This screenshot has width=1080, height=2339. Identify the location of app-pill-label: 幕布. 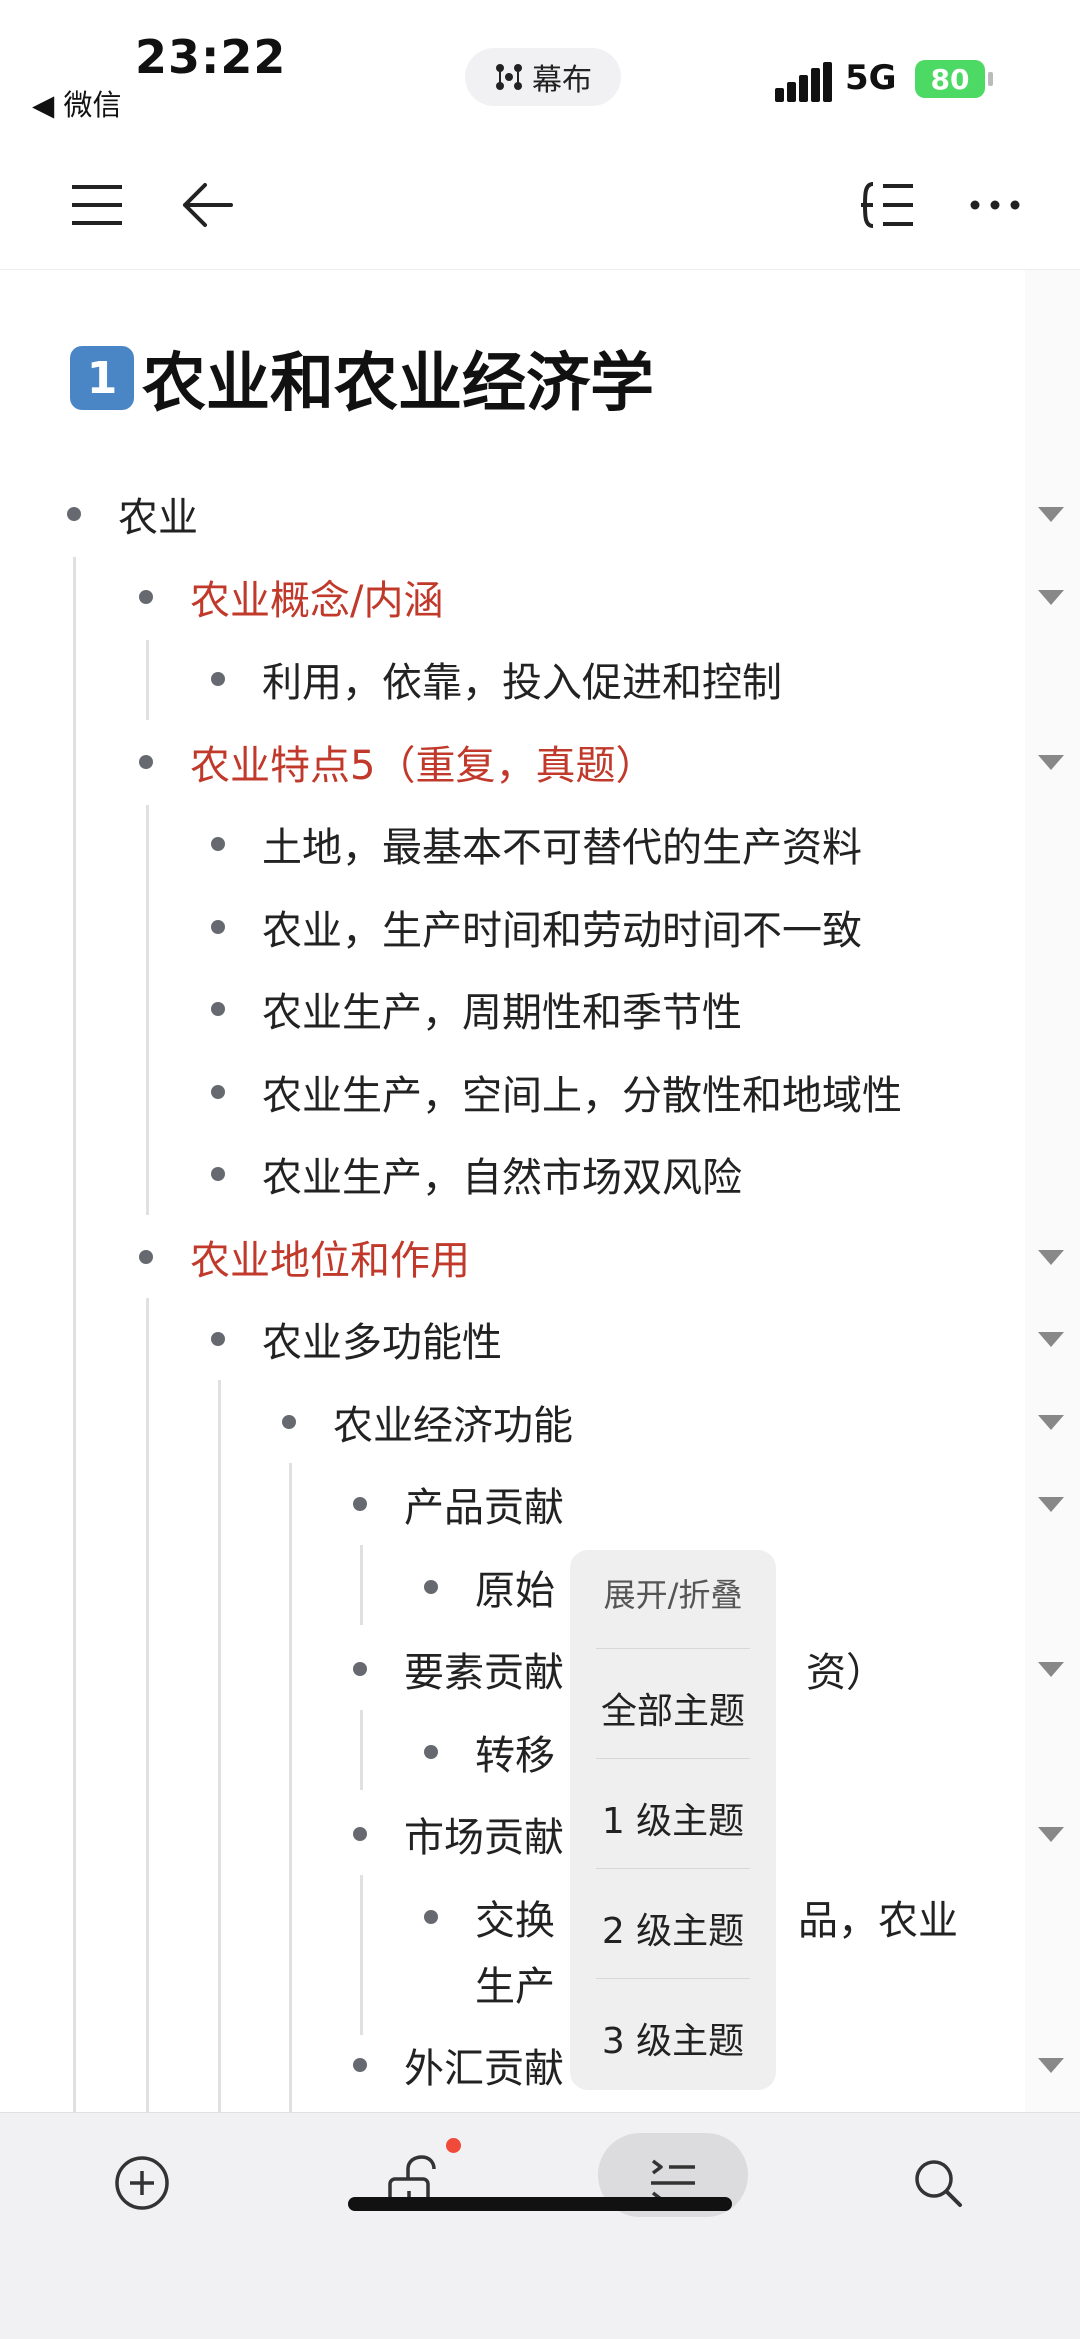
(562, 80).